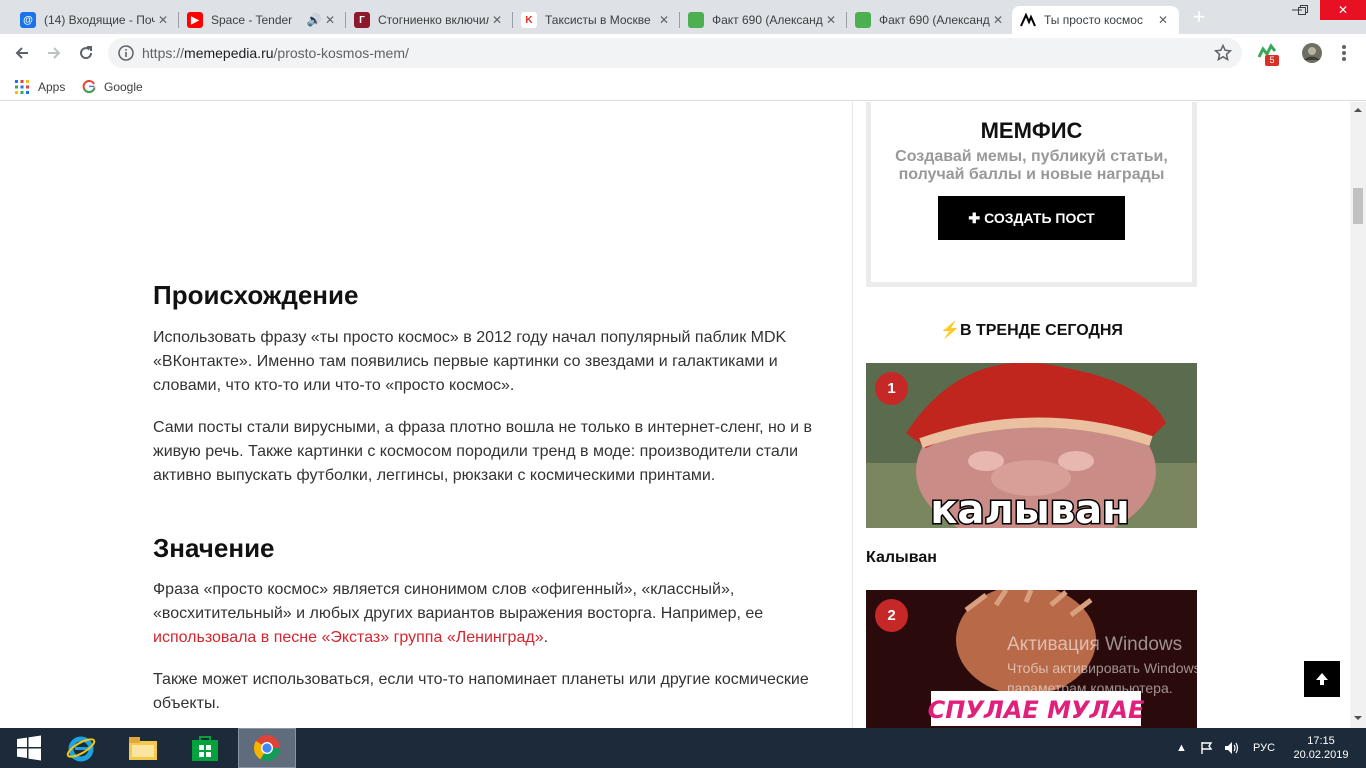 The height and width of the screenshot is (768, 1366). I want to click on rank-badge: 1, so click(891, 388).